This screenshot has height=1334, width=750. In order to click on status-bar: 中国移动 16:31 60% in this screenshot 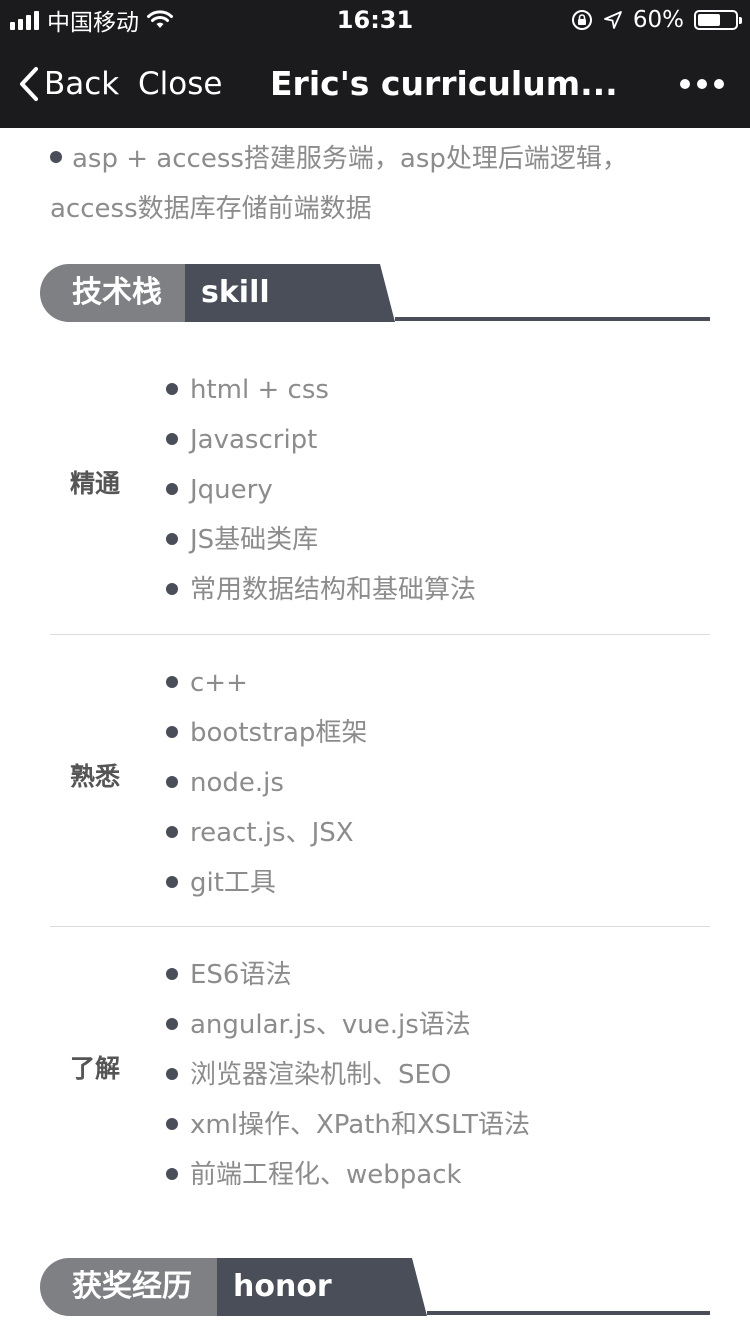, I will do `click(375, 20)`.